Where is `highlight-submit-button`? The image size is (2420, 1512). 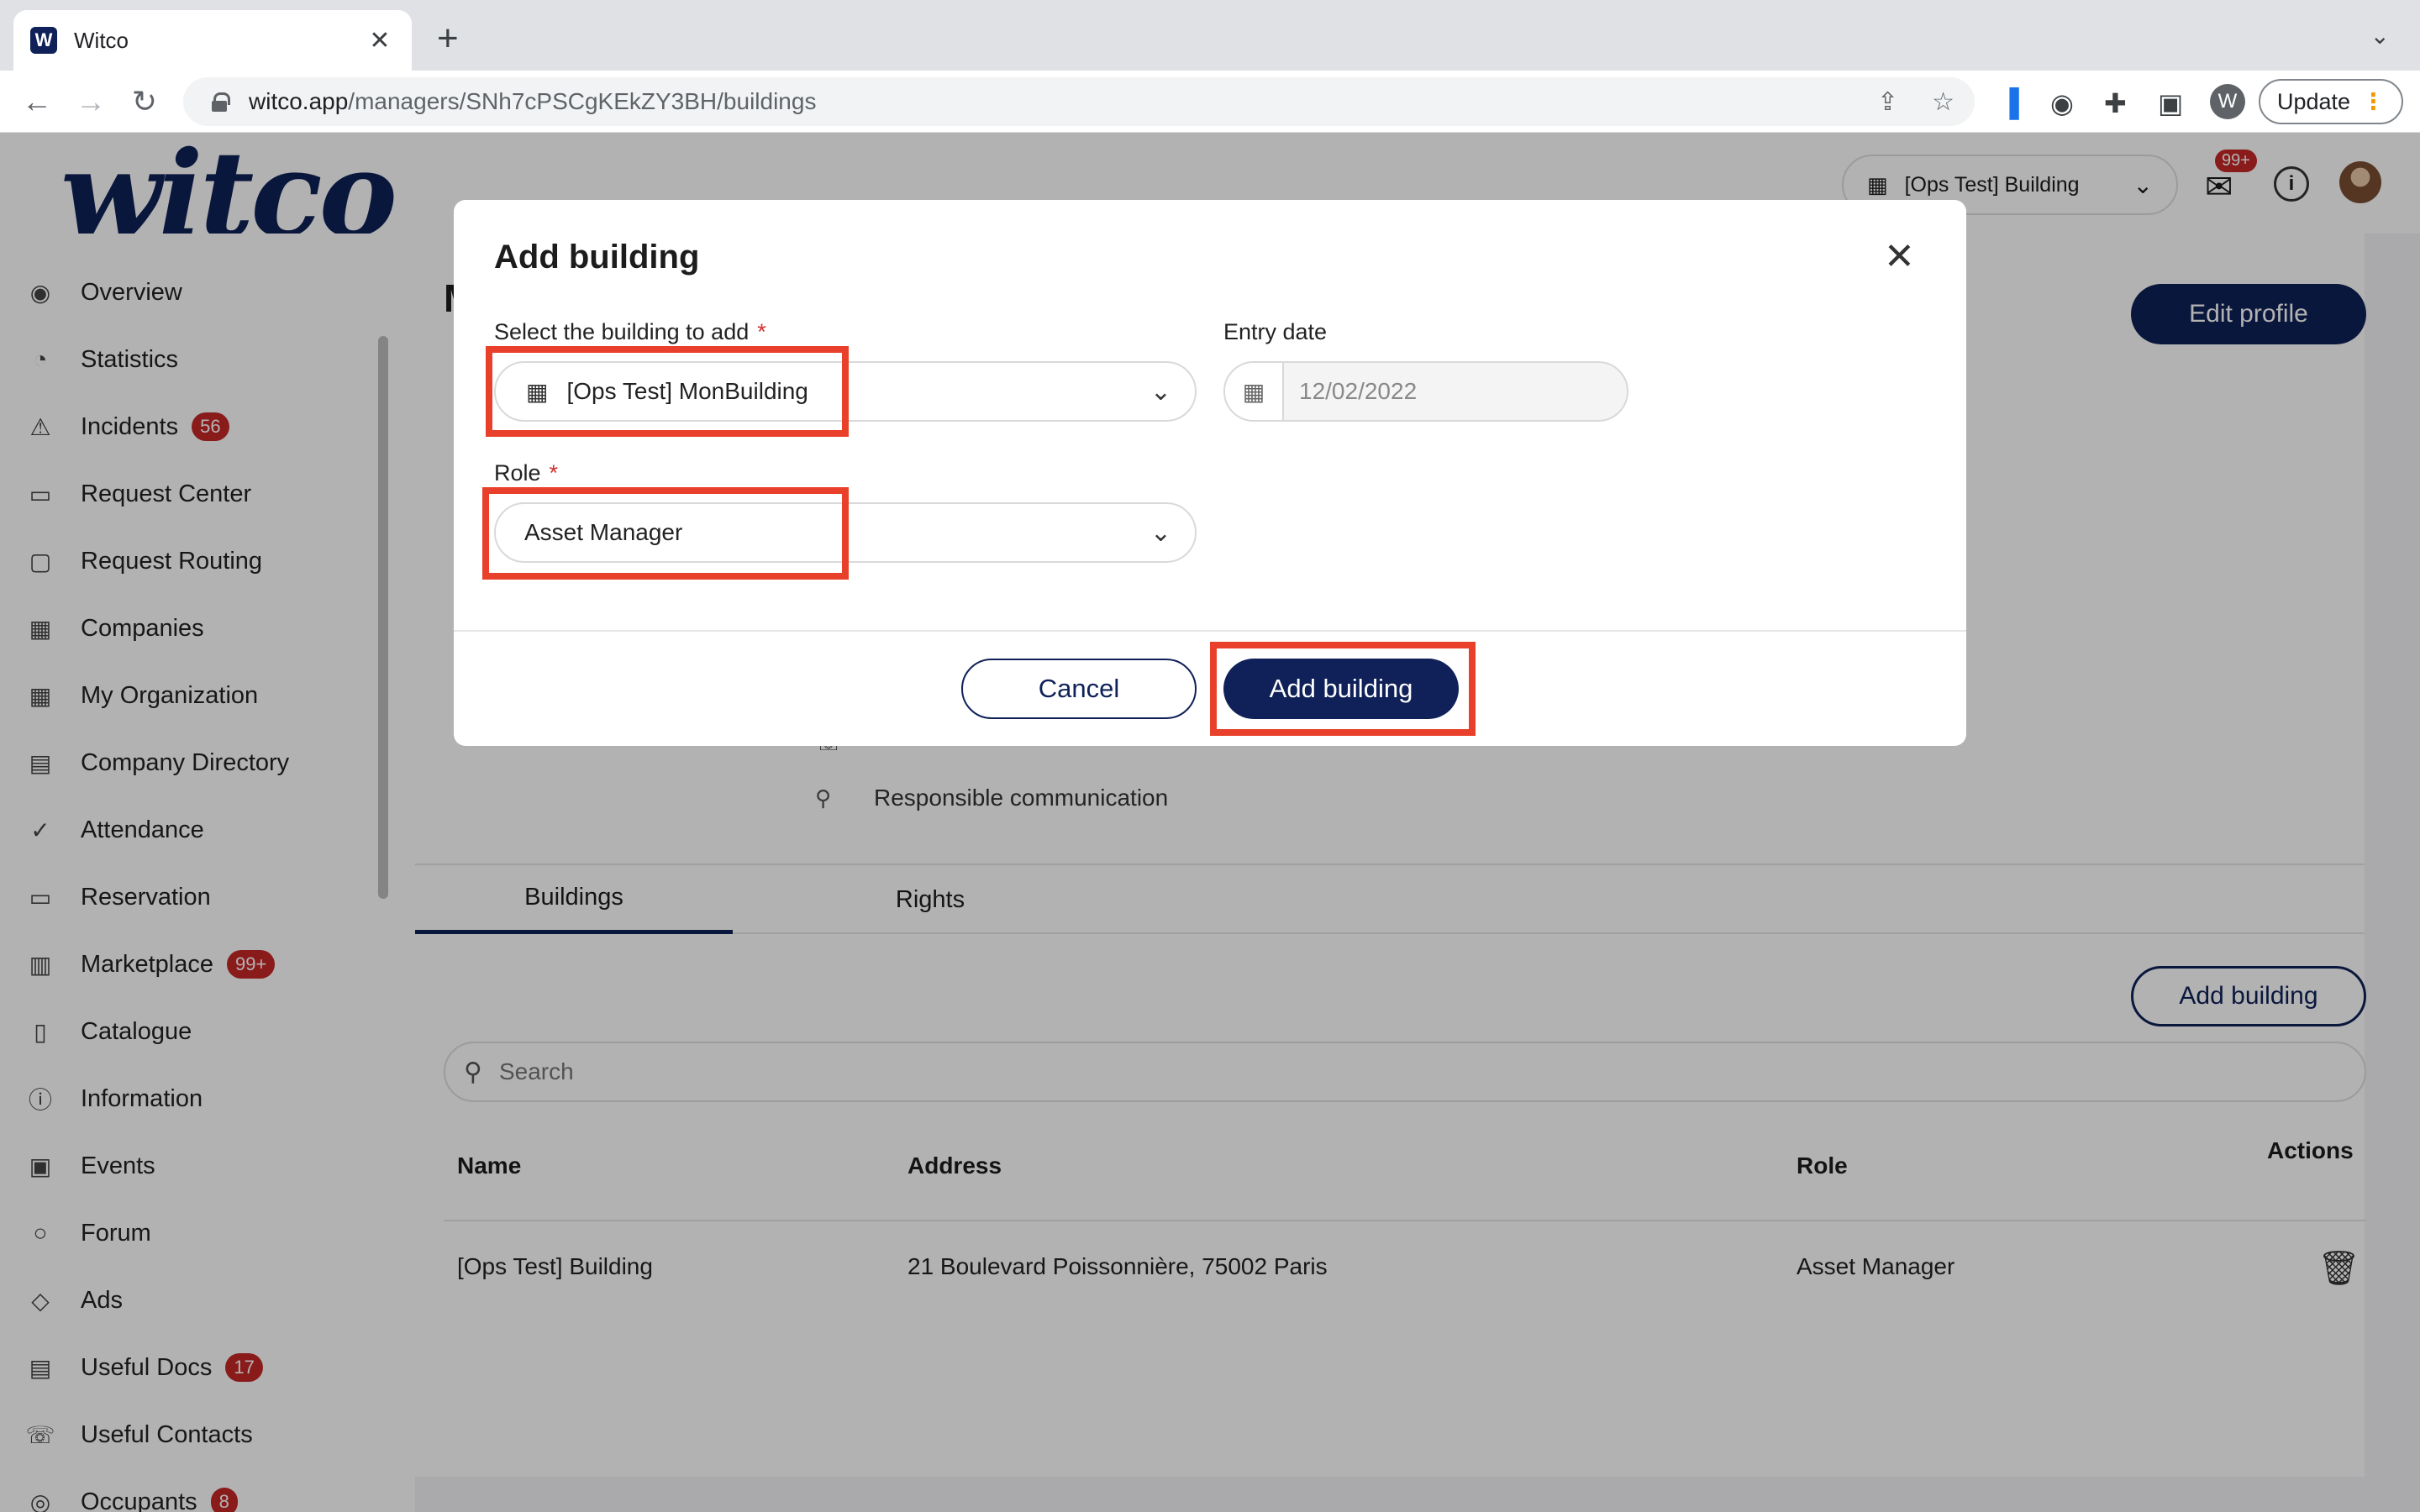 highlight-submit-button is located at coordinates (1343, 689).